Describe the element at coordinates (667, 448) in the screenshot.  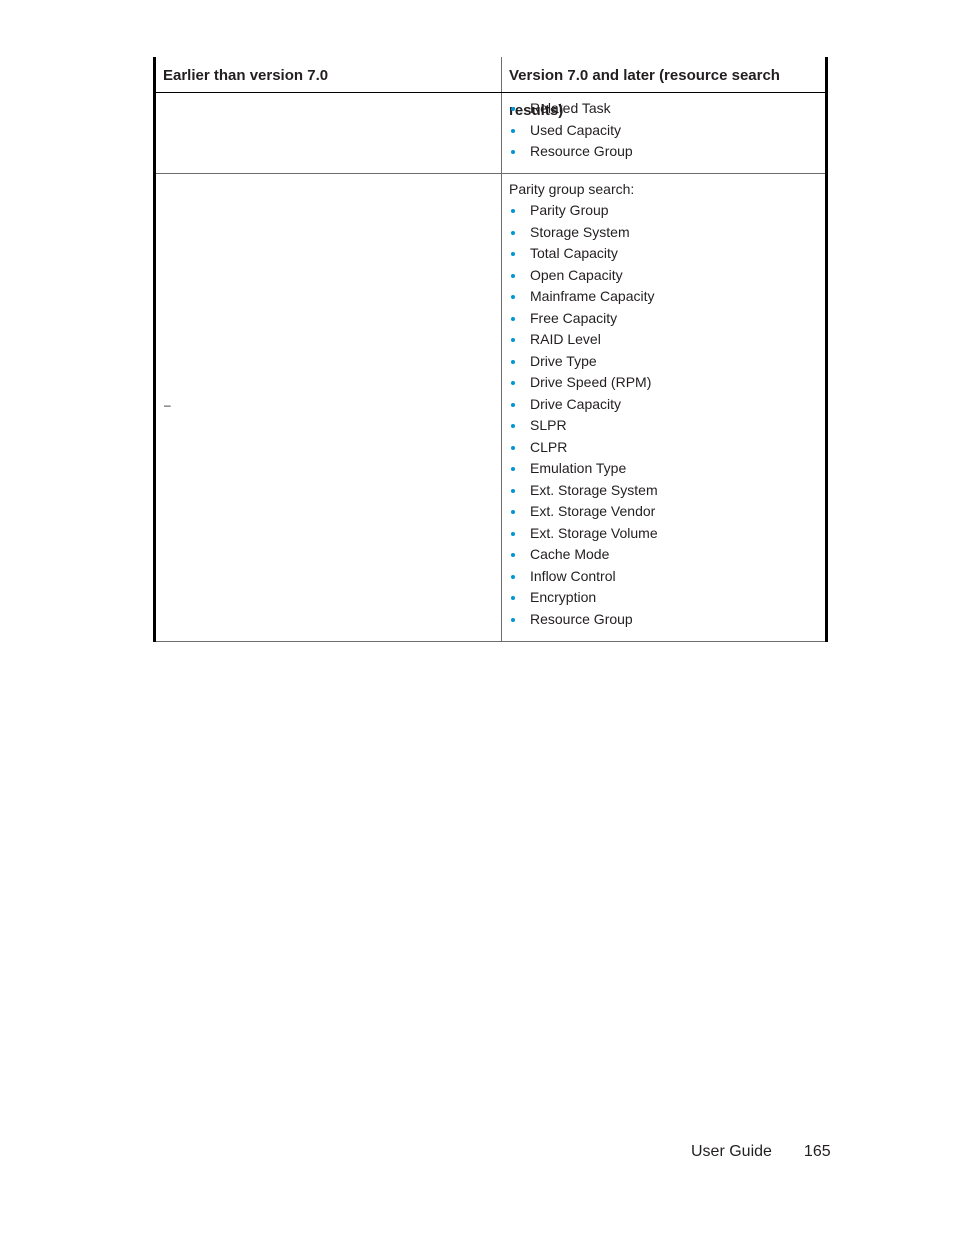
I see `list-item: CLPR` at that location.